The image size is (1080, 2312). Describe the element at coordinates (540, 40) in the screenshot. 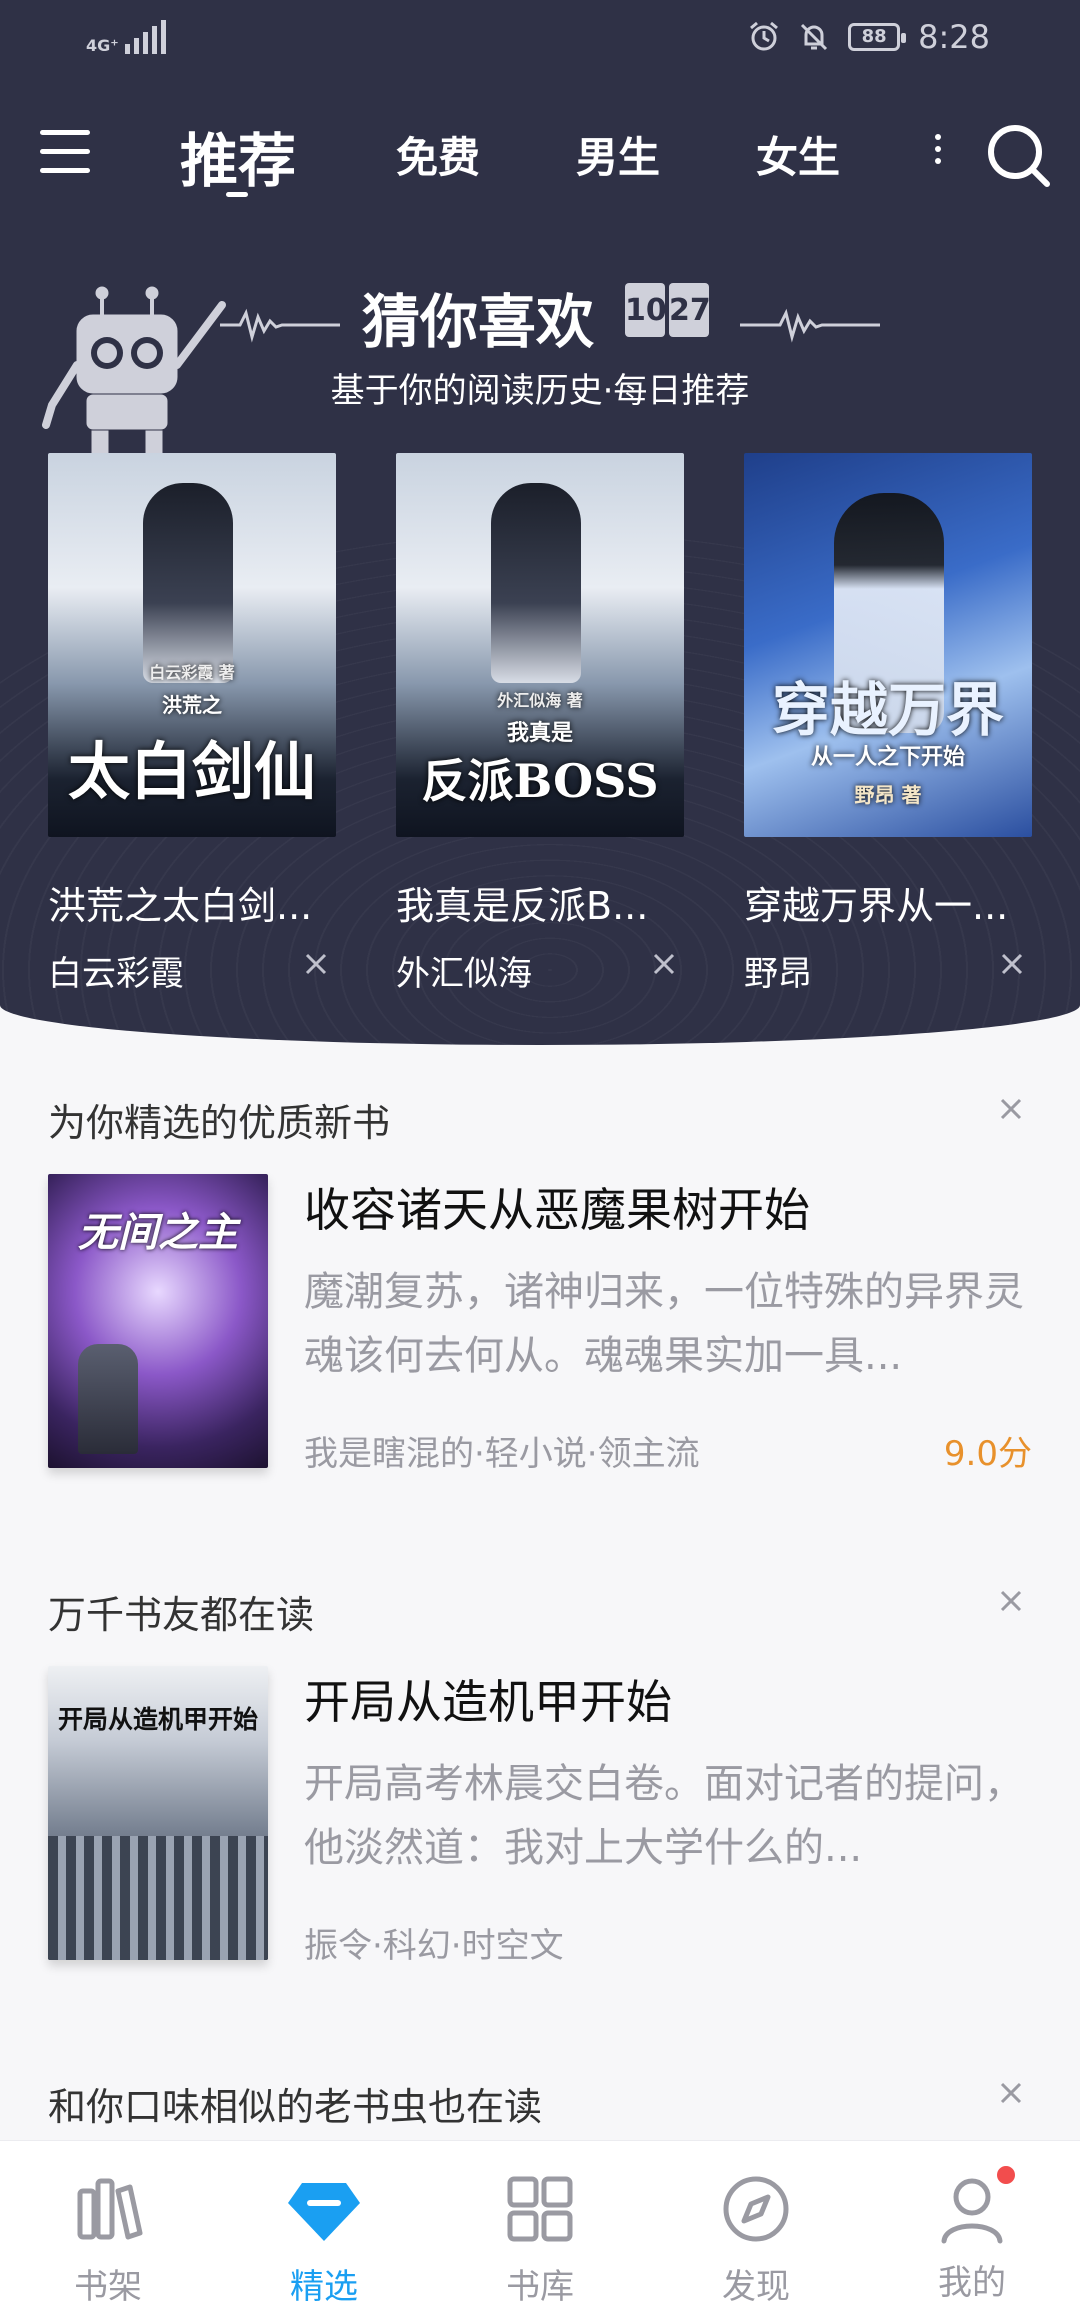

I see `status-bar: 4G⁺ 88 8:28` at that location.